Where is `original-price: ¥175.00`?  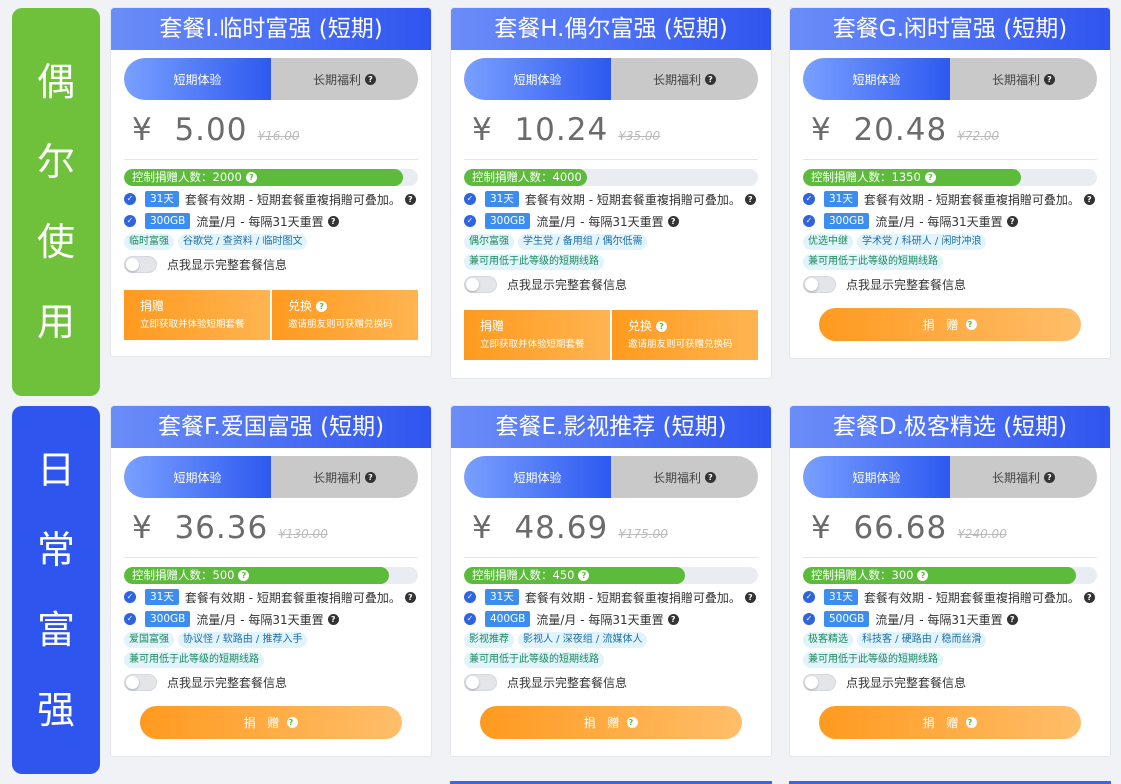 original-price: ¥175.00 is located at coordinates (643, 533).